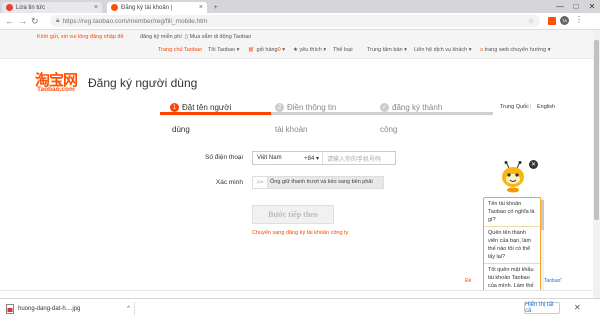 The height and width of the screenshot is (321, 600). I want to click on help-bee-mascot-icon, so click(513, 177).